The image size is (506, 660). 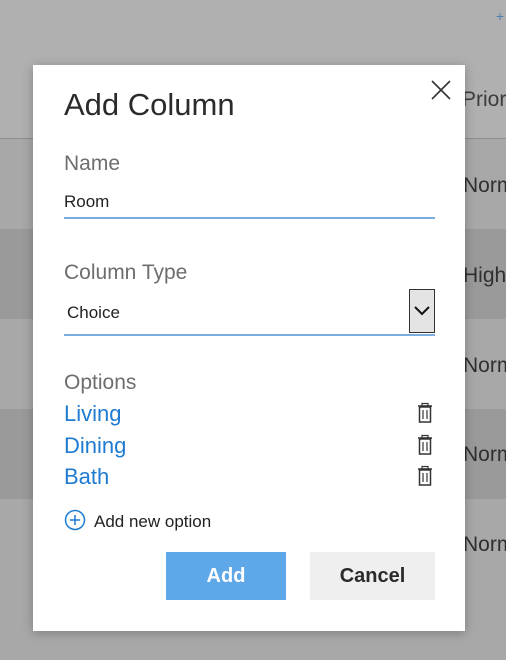 What do you see at coordinates (126, 272) in the screenshot?
I see `column-type-label: Column Type` at bounding box center [126, 272].